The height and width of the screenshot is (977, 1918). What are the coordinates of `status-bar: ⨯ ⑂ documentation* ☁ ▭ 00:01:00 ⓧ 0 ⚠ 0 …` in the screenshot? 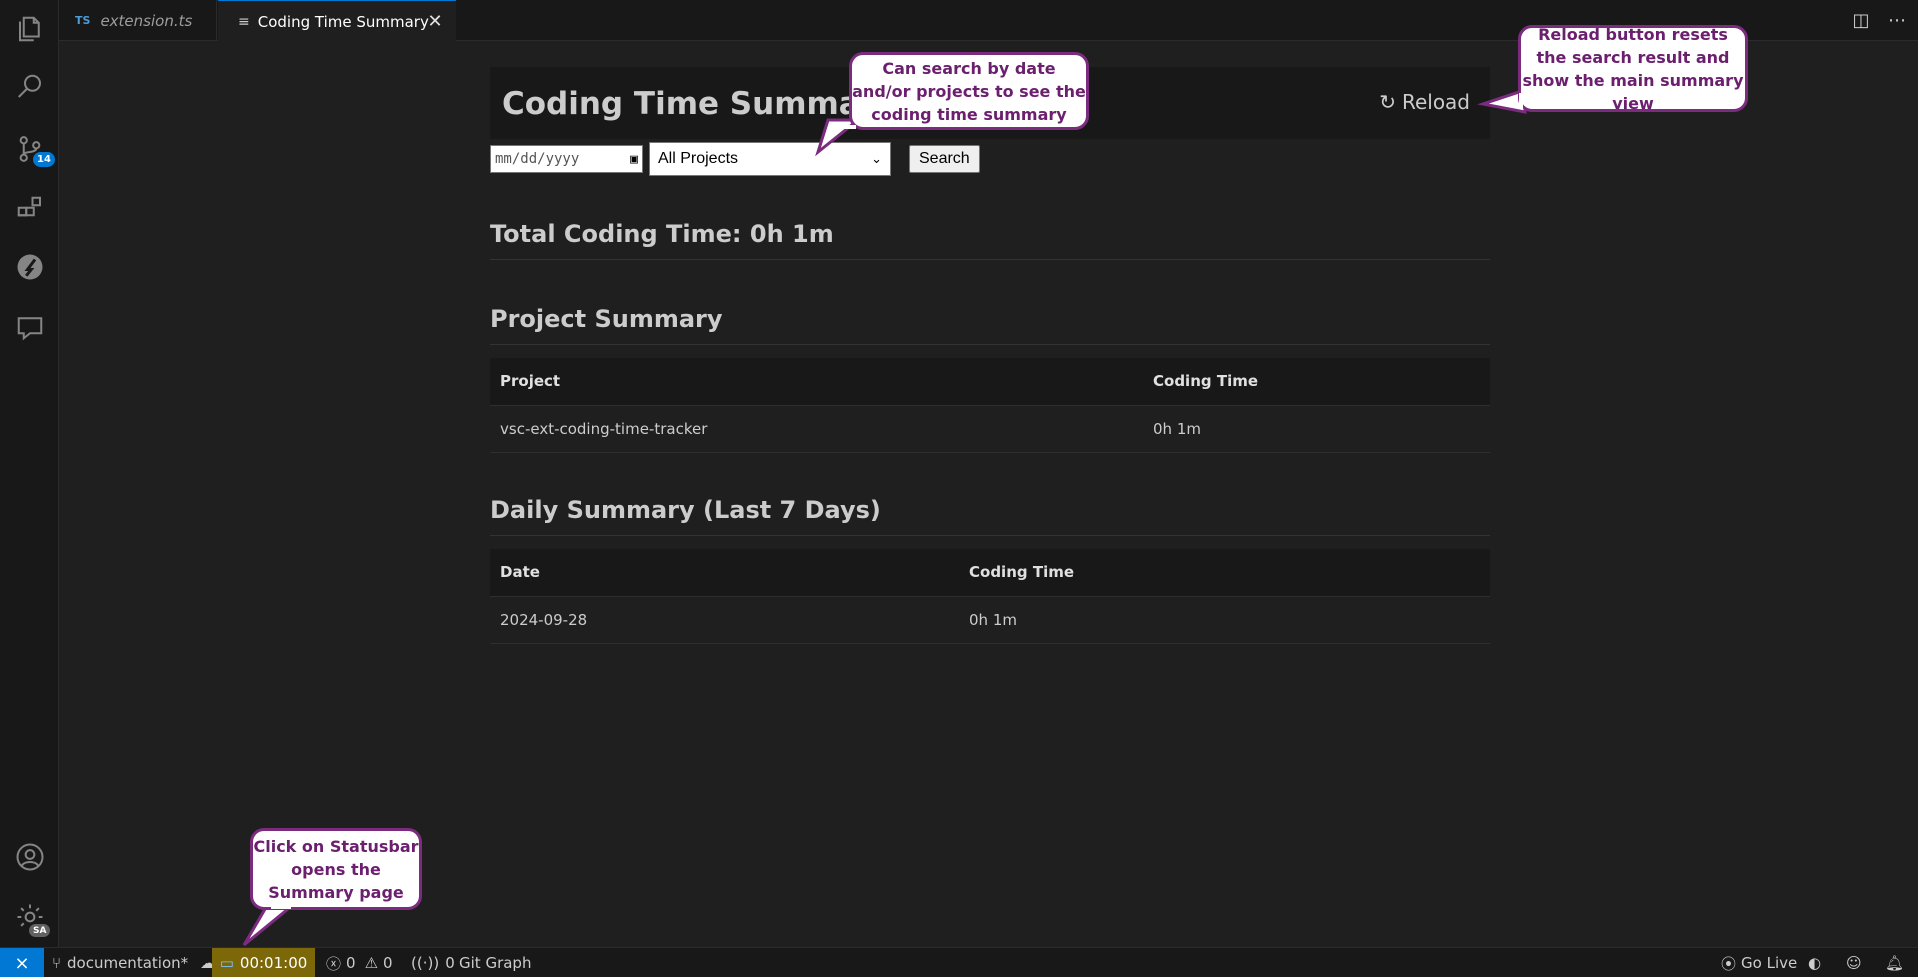 It's located at (959, 962).